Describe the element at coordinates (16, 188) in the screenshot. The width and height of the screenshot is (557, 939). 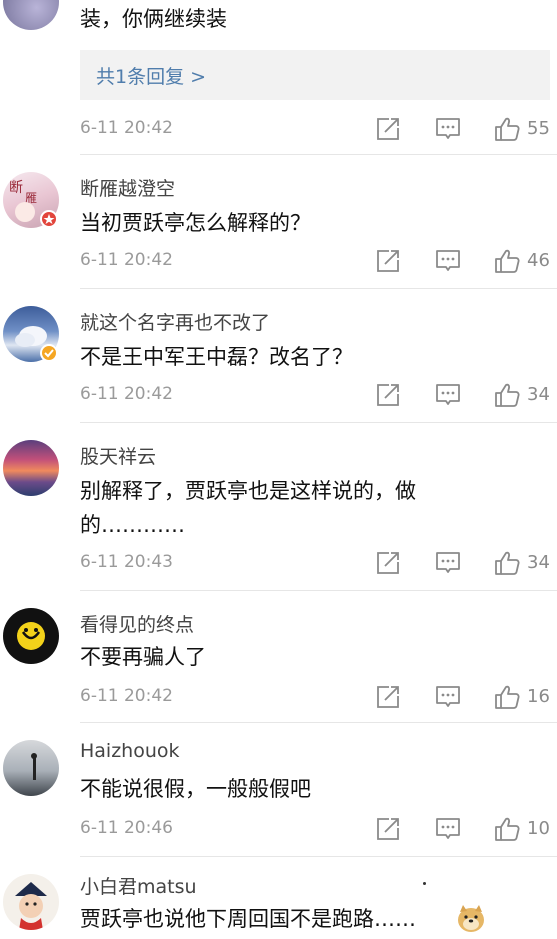
I see `avatar-text: 断` at that location.